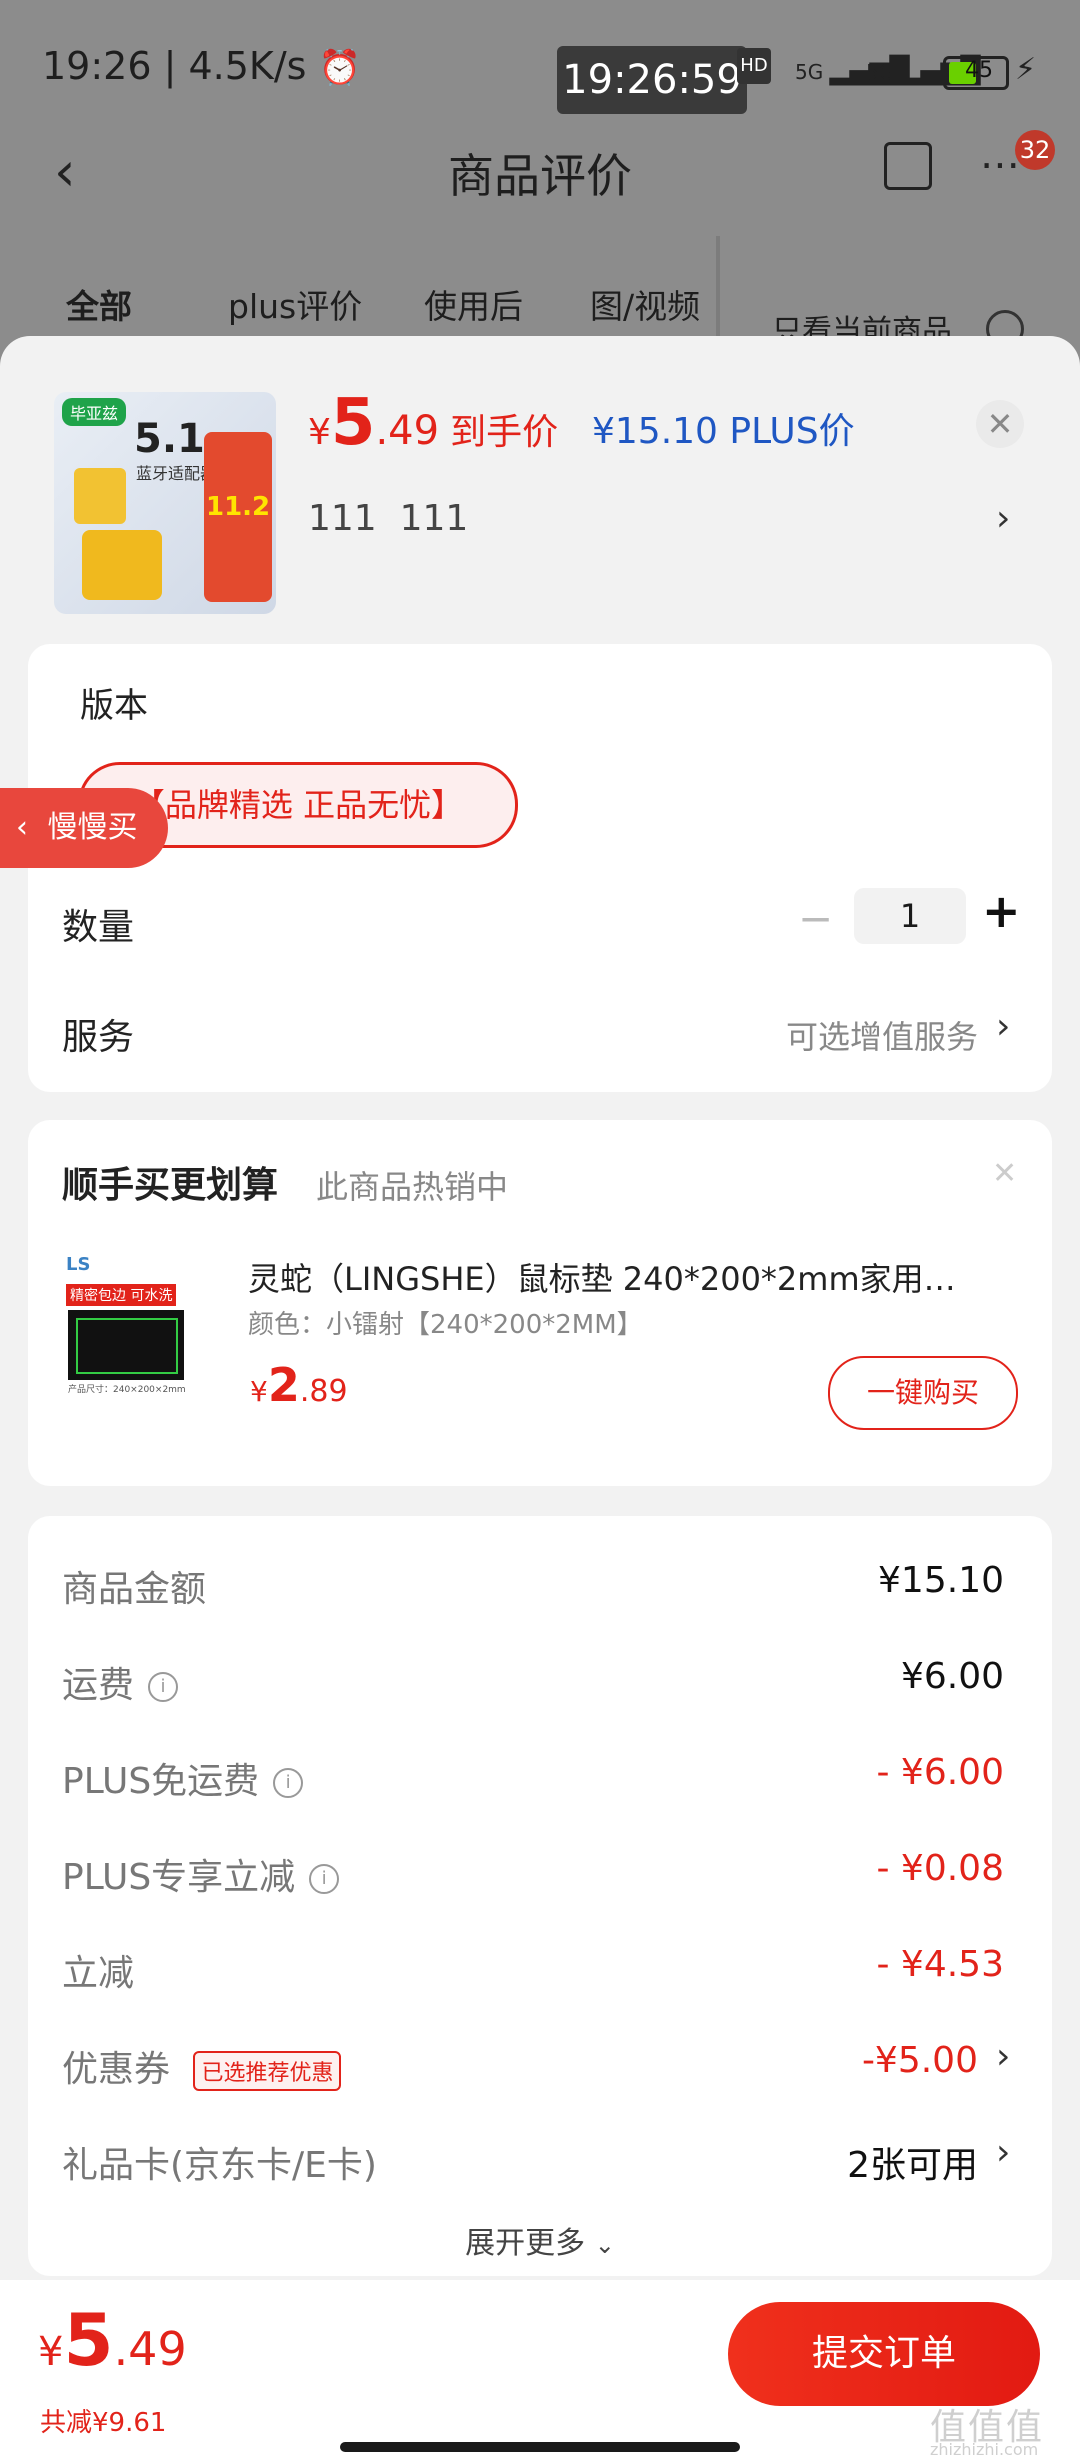  I want to click on row-shipping-value: ¥6.00, so click(952, 1676).